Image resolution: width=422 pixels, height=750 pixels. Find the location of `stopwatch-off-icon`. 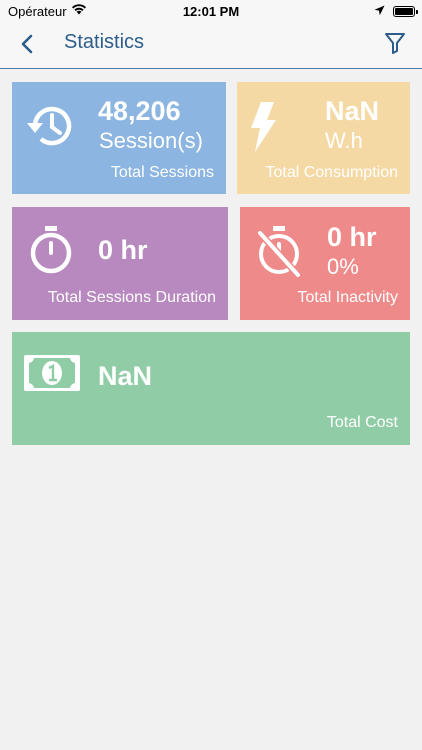

stopwatch-off-icon is located at coordinates (279, 253).